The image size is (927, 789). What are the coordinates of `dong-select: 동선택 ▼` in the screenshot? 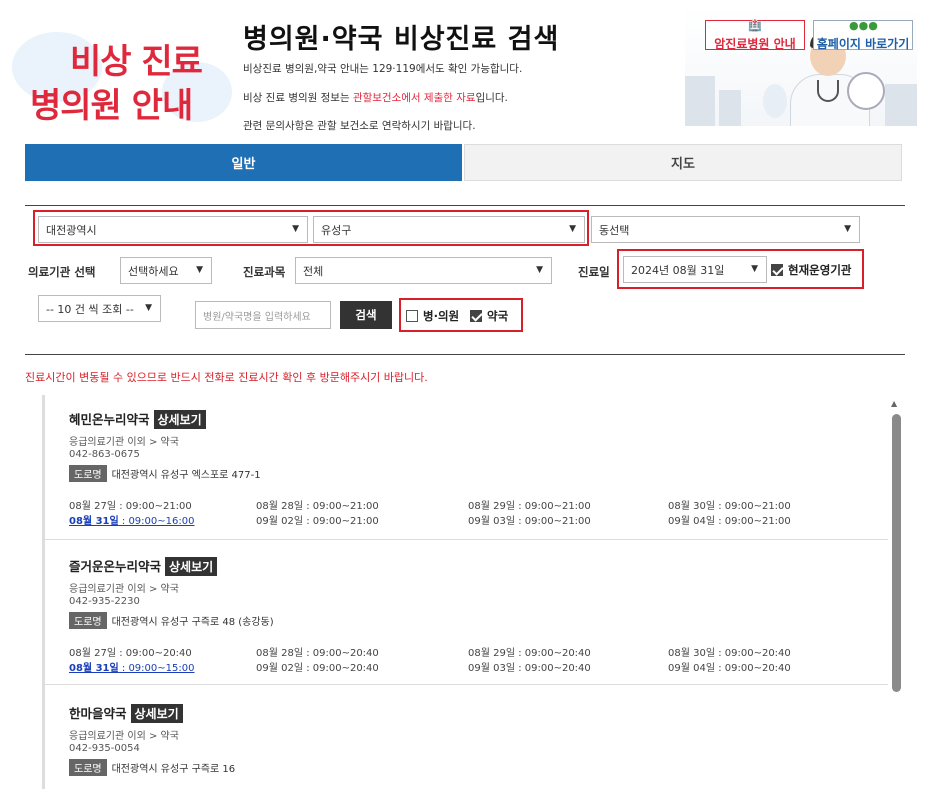 It's located at (725, 229).